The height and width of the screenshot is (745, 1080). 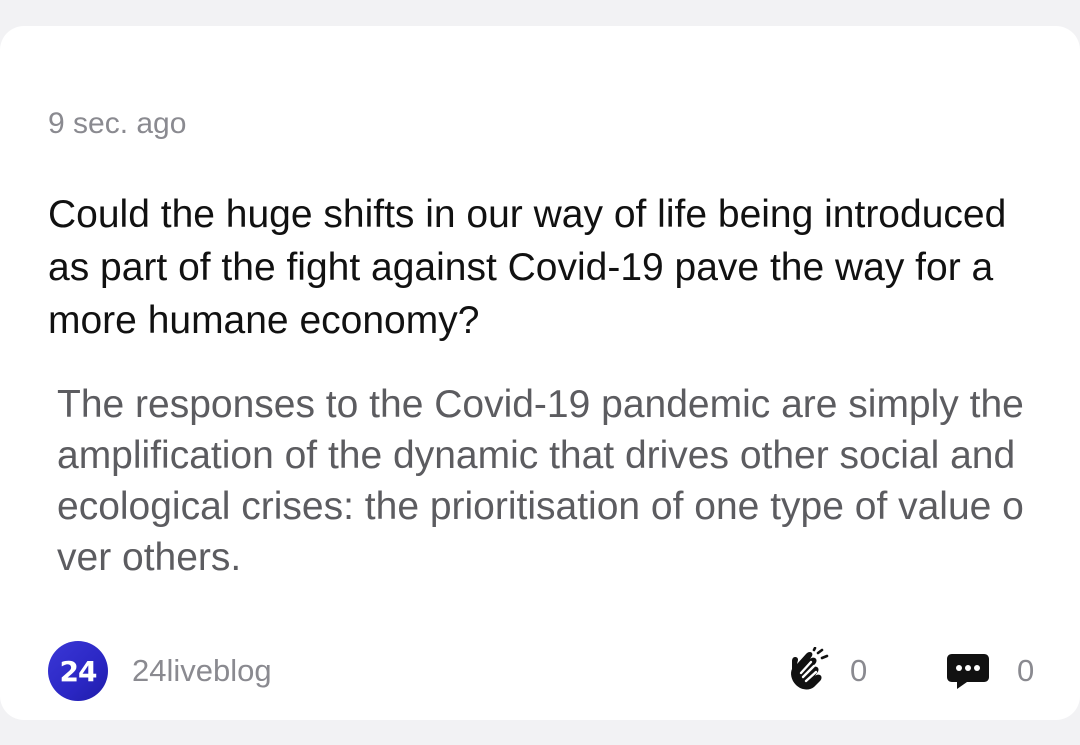 I want to click on source-avatar: 24, so click(x=78, y=671).